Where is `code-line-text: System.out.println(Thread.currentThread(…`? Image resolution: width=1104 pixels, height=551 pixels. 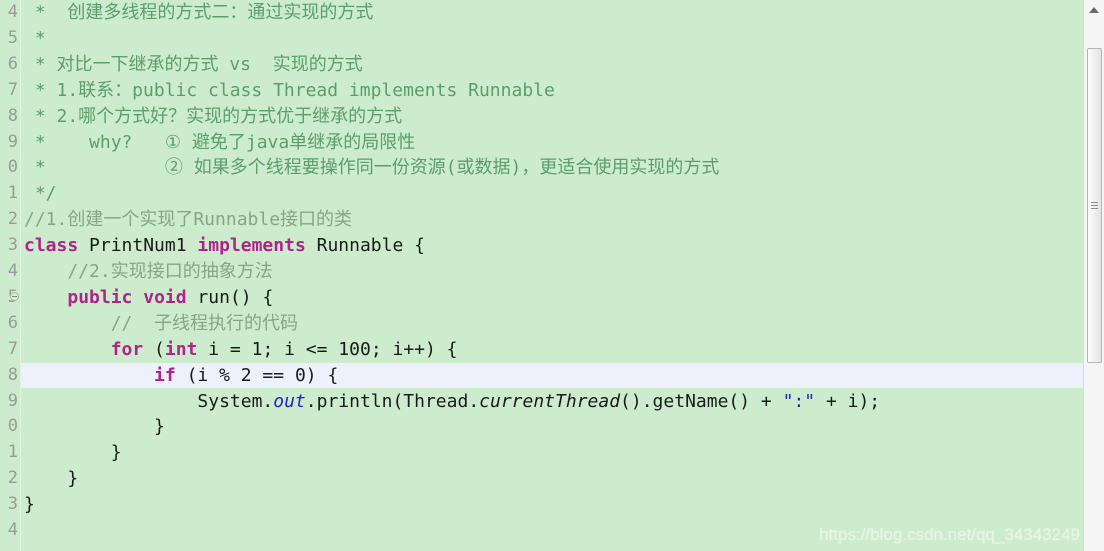 code-line-text: System.out.println(Thread.currentThread(… is located at coordinates (452, 401).